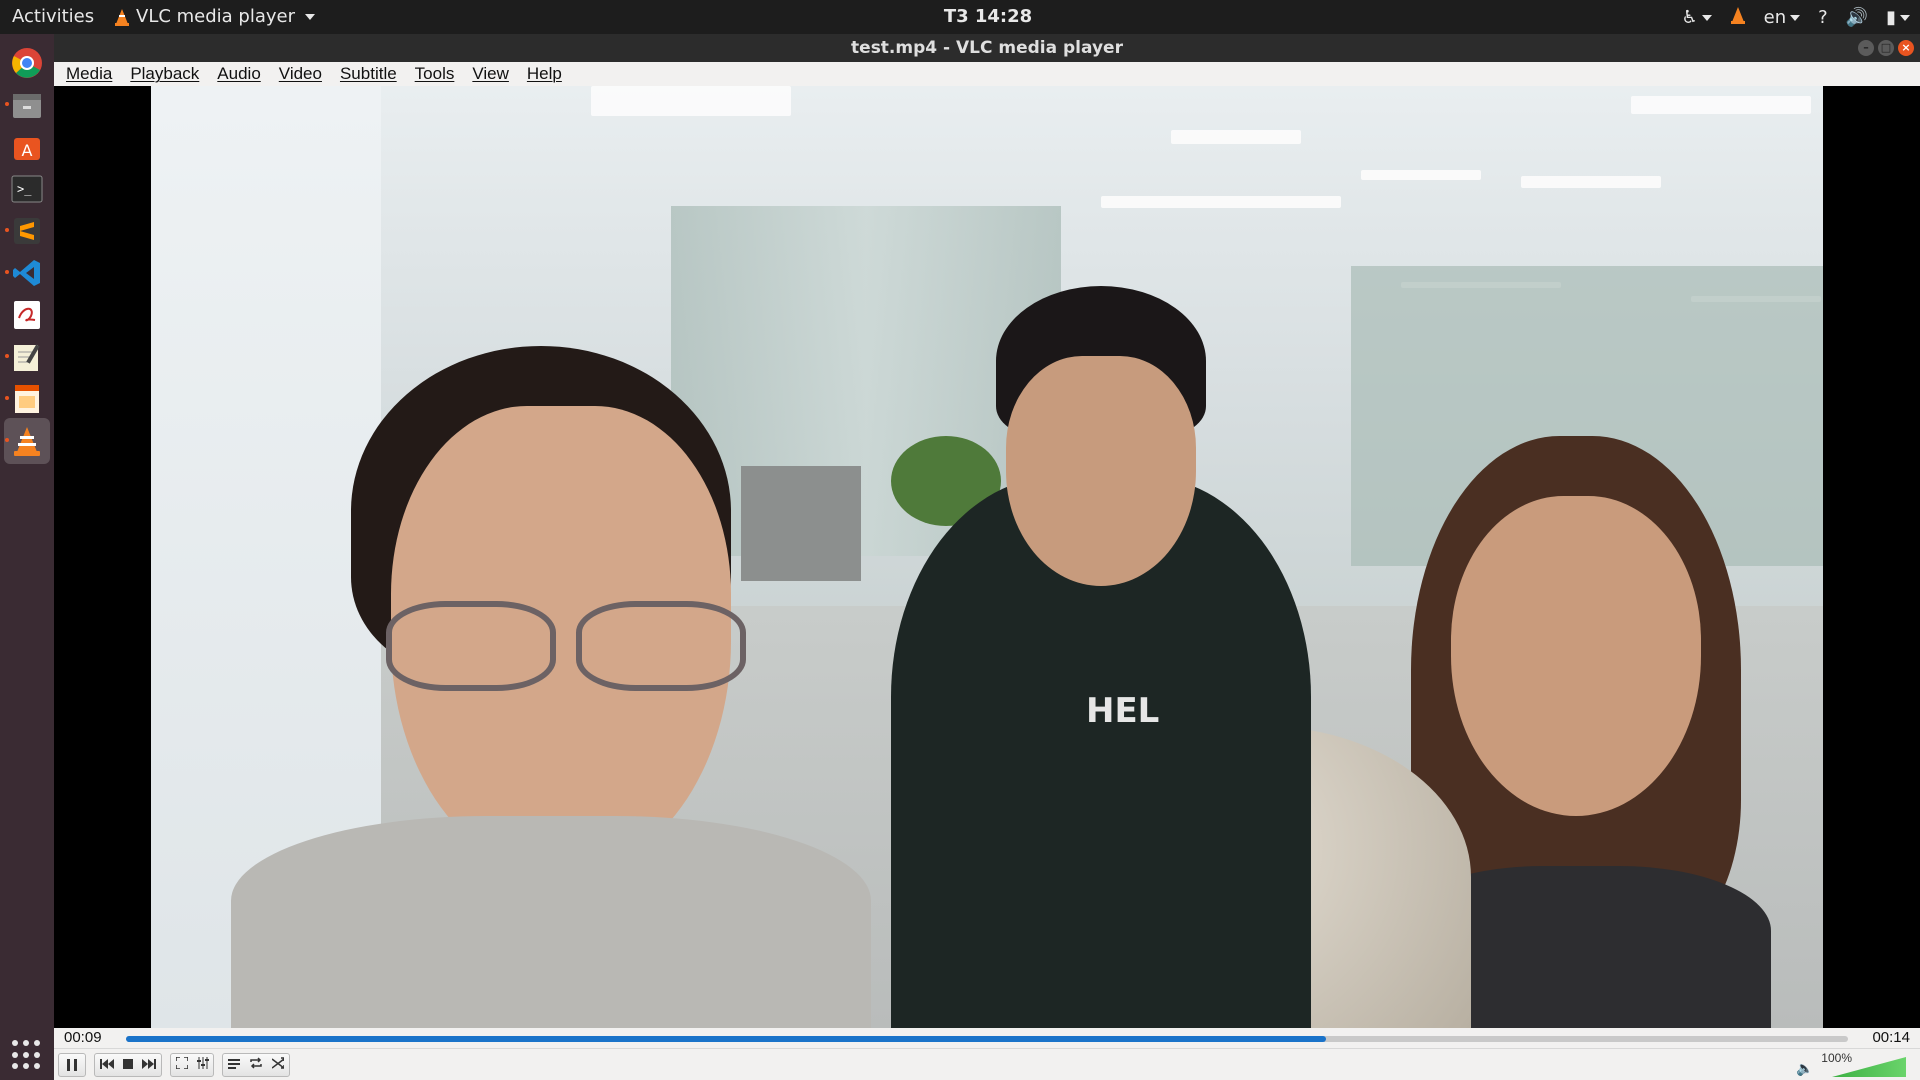  I want to click on shuffle-icon, so click(278, 1063).